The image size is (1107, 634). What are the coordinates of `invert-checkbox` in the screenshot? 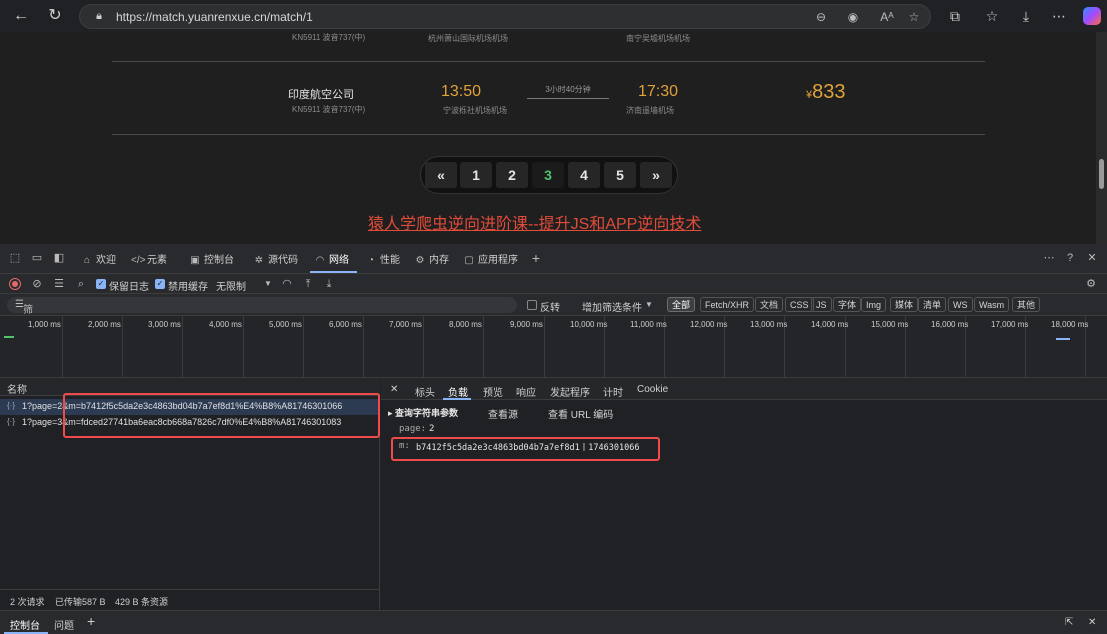 It's located at (532, 305).